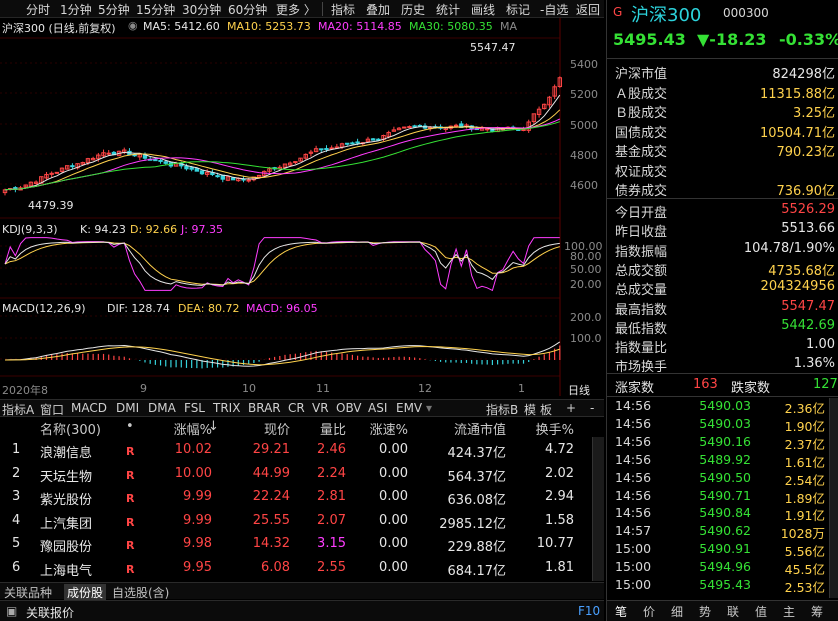 This screenshot has height=621, width=838. What do you see at coordinates (393, 543) in the screenshot?
I see `cell-speed: 0.00` at bounding box center [393, 543].